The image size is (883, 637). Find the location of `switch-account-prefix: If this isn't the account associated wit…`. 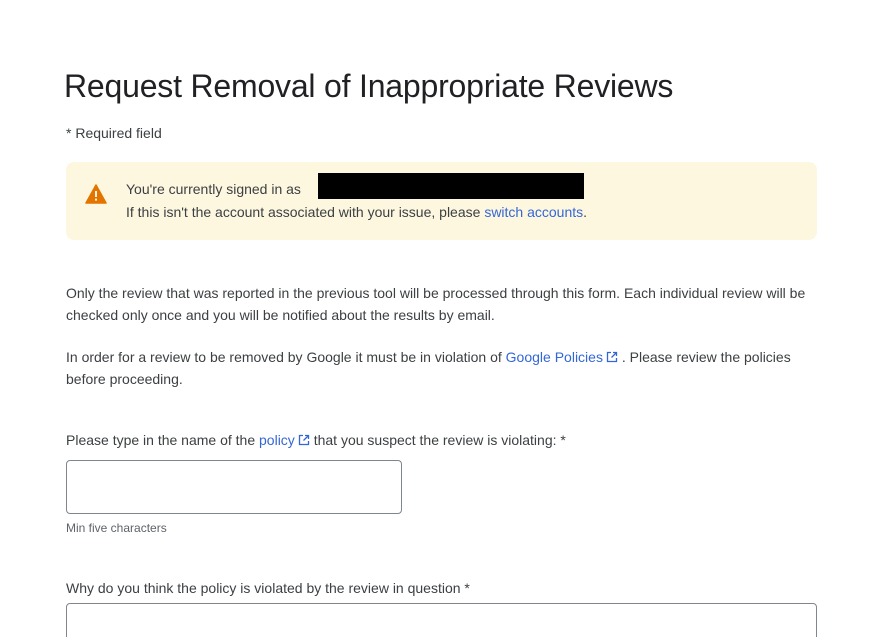

switch-account-prefix: If this isn't the account associated wit… is located at coordinates (305, 212).